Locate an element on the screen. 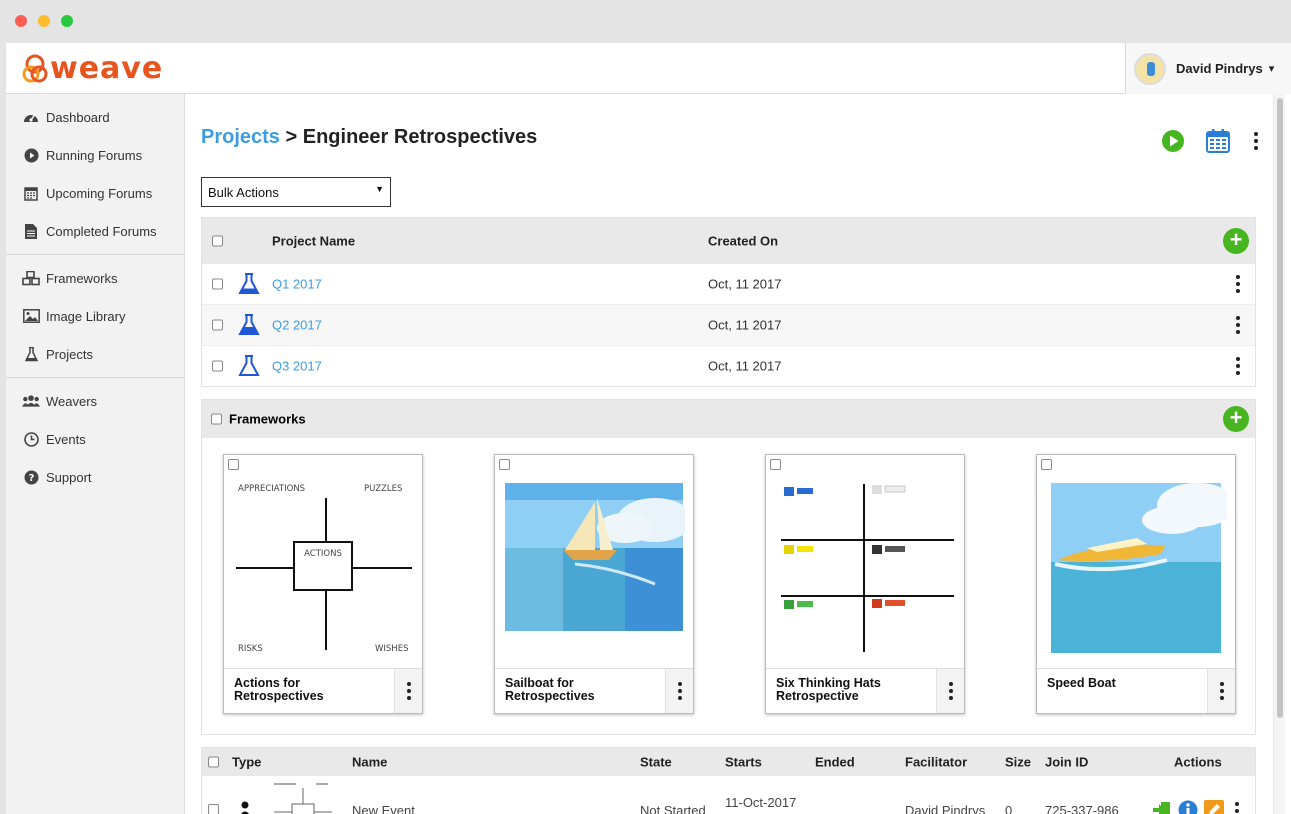 Image resolution: width=1291 pixels, height=814 pixels. framework-title: Actions for Retrospectives is located at coordinates (309, 690).